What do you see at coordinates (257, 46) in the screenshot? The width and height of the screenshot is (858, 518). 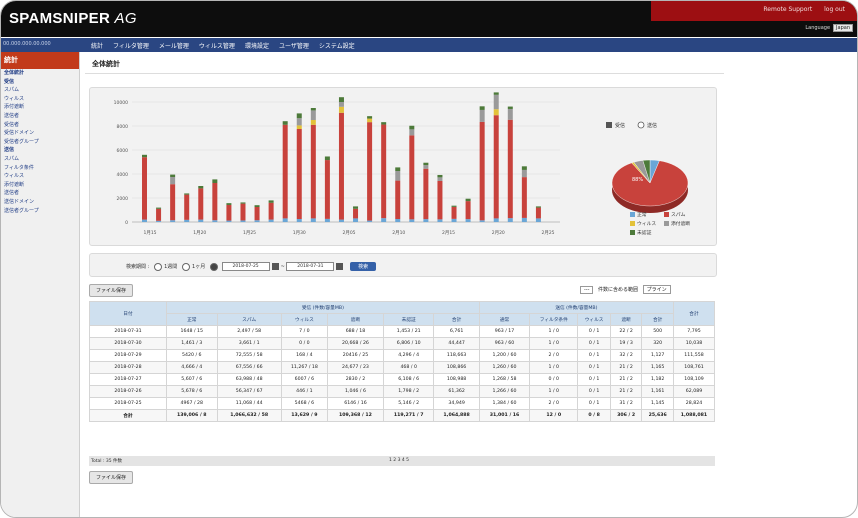 I see `nav-item-4: 環境設定` at bounding box center [257, 46].